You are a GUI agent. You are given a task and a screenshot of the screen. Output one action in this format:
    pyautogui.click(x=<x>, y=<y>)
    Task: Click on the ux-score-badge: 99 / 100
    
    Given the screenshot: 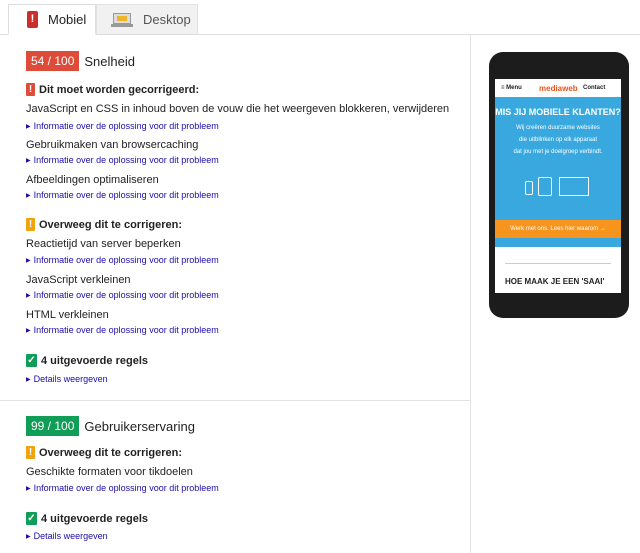 What is the action you would take?
    pyautogui.click(x=53, y=426)
    